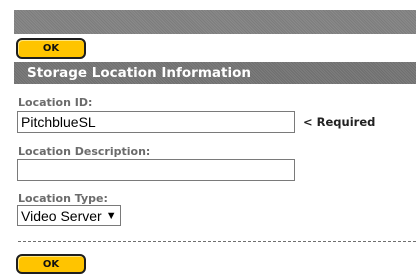 The height and width of the screenshot is (274, 416). What do you see at coordinates (55, 102) in the screenshot?
I see `location-id-label: Location ID:` at bounding box center [55, 102].